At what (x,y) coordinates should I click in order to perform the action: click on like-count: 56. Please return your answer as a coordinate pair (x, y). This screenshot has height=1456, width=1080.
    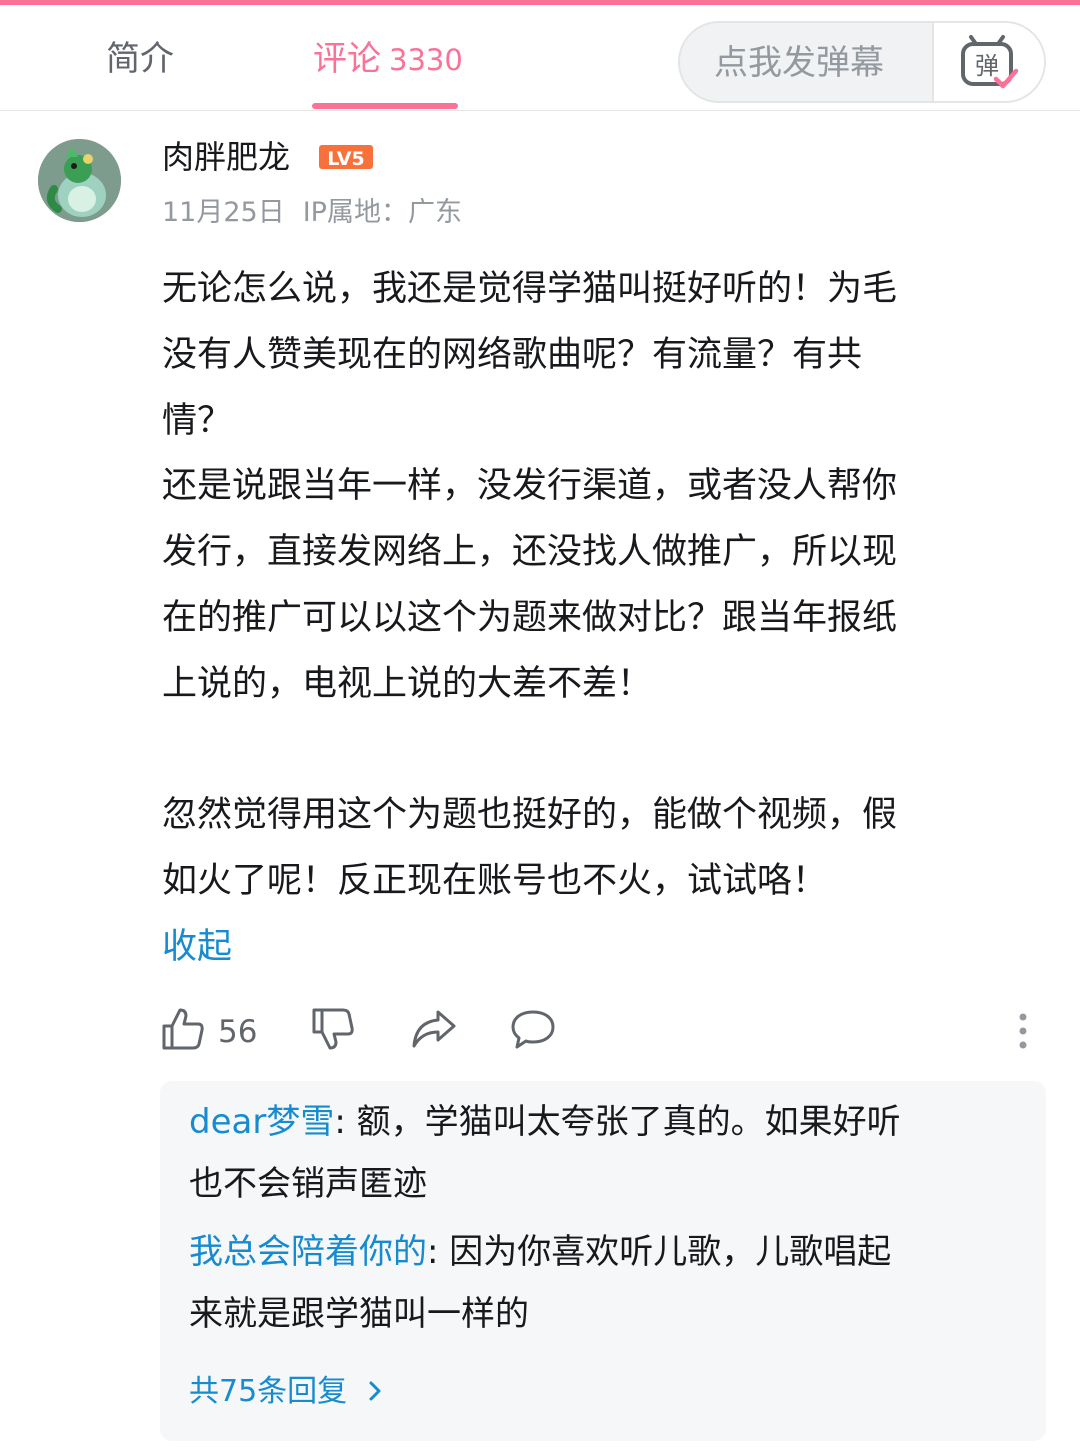
    Looking at the image, I should click on (238, 1032).